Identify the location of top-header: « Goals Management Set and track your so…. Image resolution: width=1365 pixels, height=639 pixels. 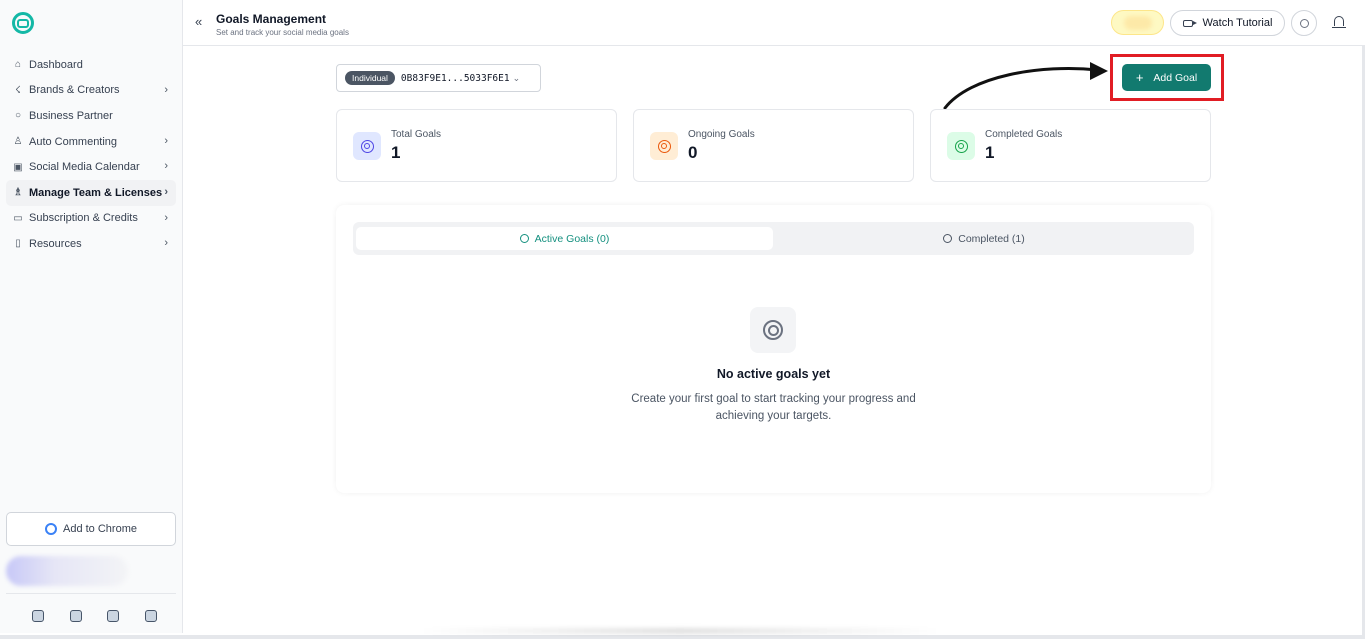
(774, 23).